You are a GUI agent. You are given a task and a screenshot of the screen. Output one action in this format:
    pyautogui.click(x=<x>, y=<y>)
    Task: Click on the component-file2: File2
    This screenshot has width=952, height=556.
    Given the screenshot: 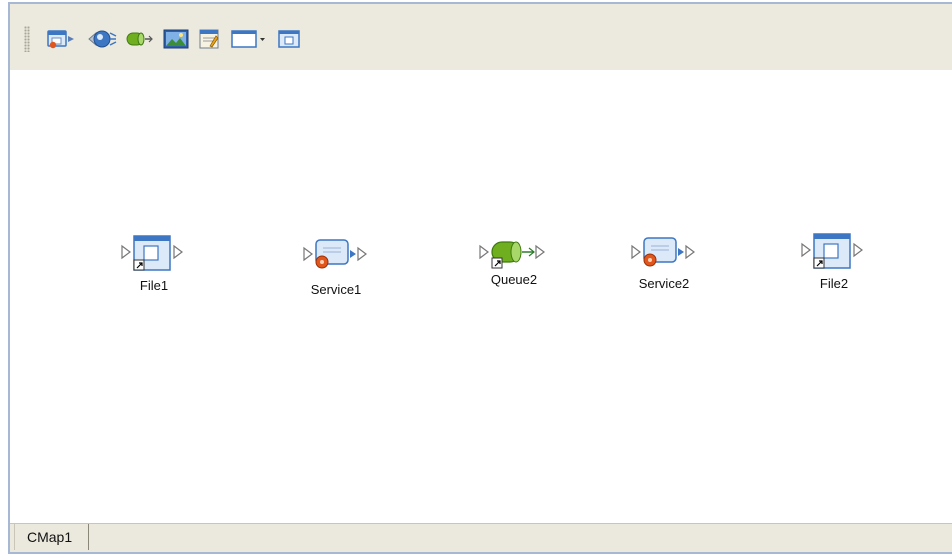 What is the action you would take?
    pyautogui.click(x=834, y=260)
    